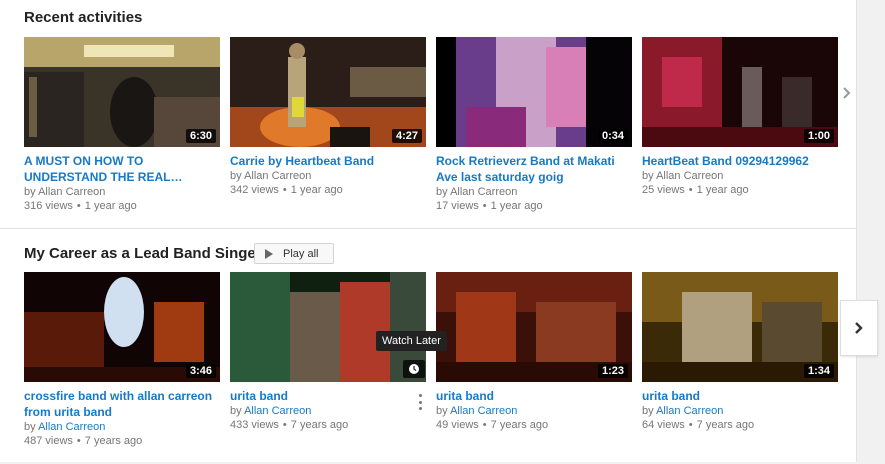  I want to click on section-title: My Career as a Lead Band Singer, so click(143, 253).